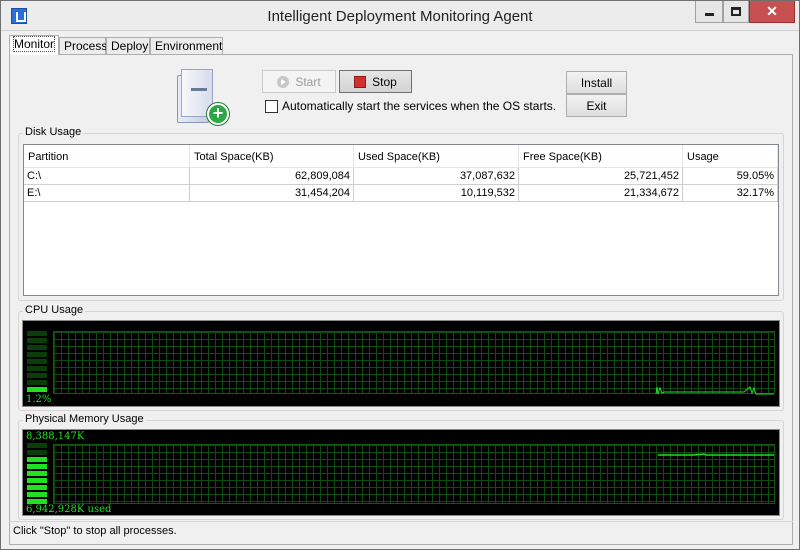 This screenshot has height=550, width=800. What do you see at coordinates (601, 176) in the screenshot?
I see `cell-free: 25,721,452` at bounding box center [601, 176].